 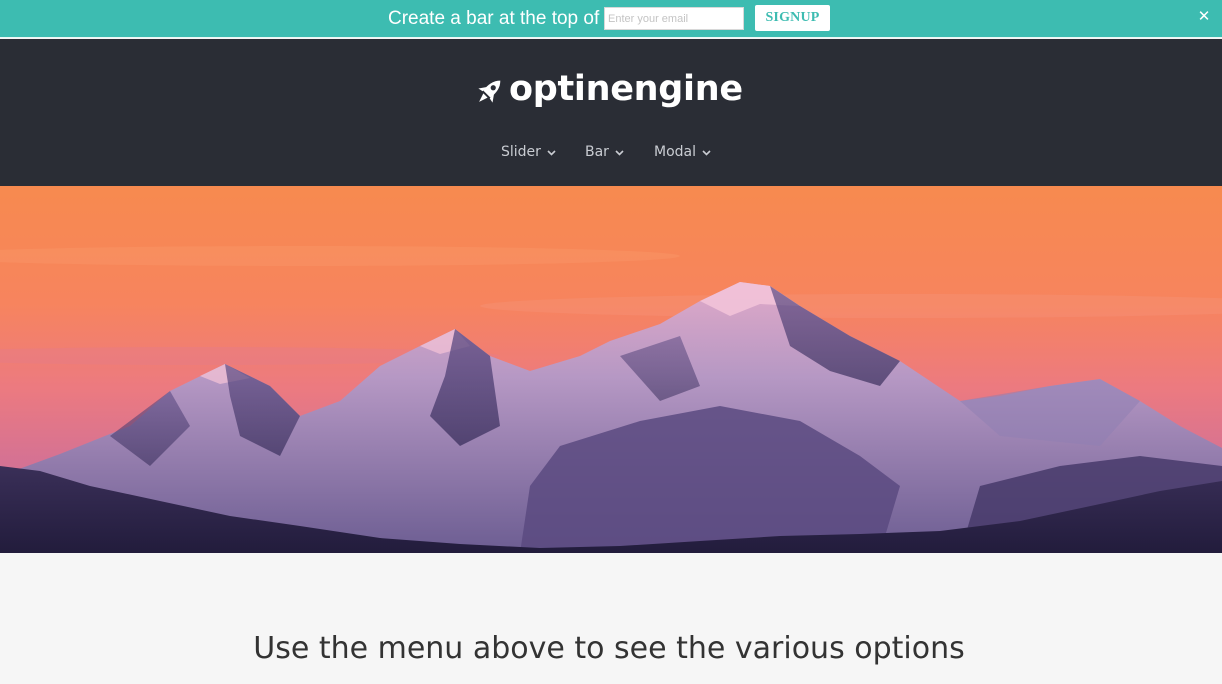 I want to click on logo-wordmark: optinengine, so click(x=626, y=89).